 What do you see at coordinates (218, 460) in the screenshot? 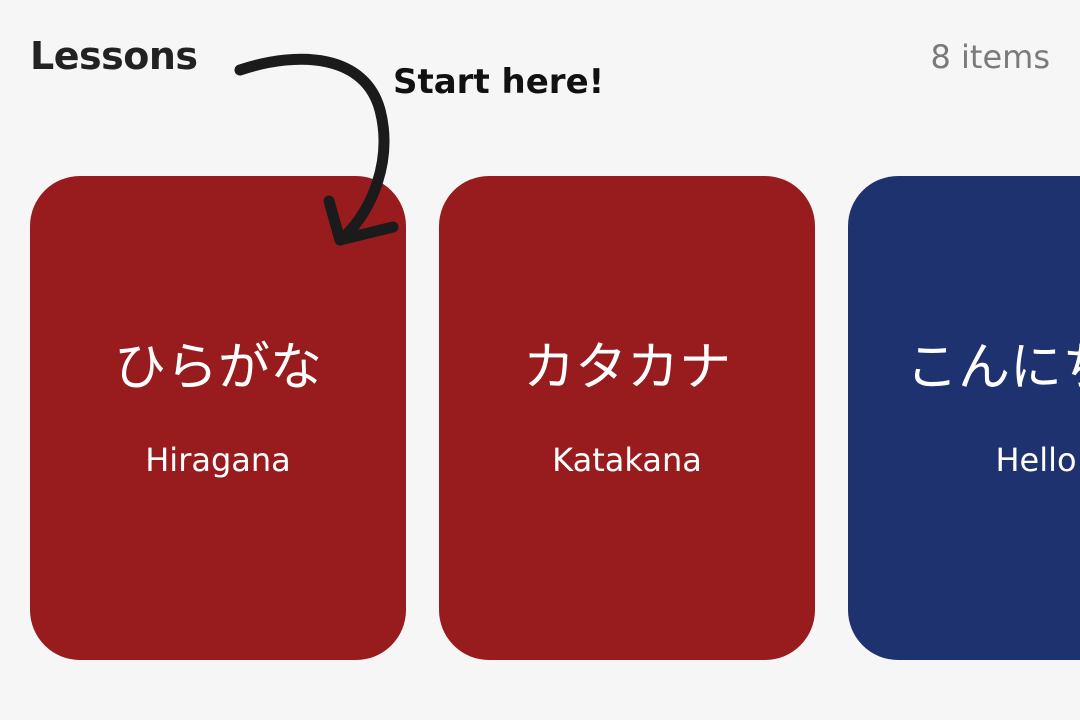
I see `lesson-card-english: Hiragana` at bounding box center [218, 460].